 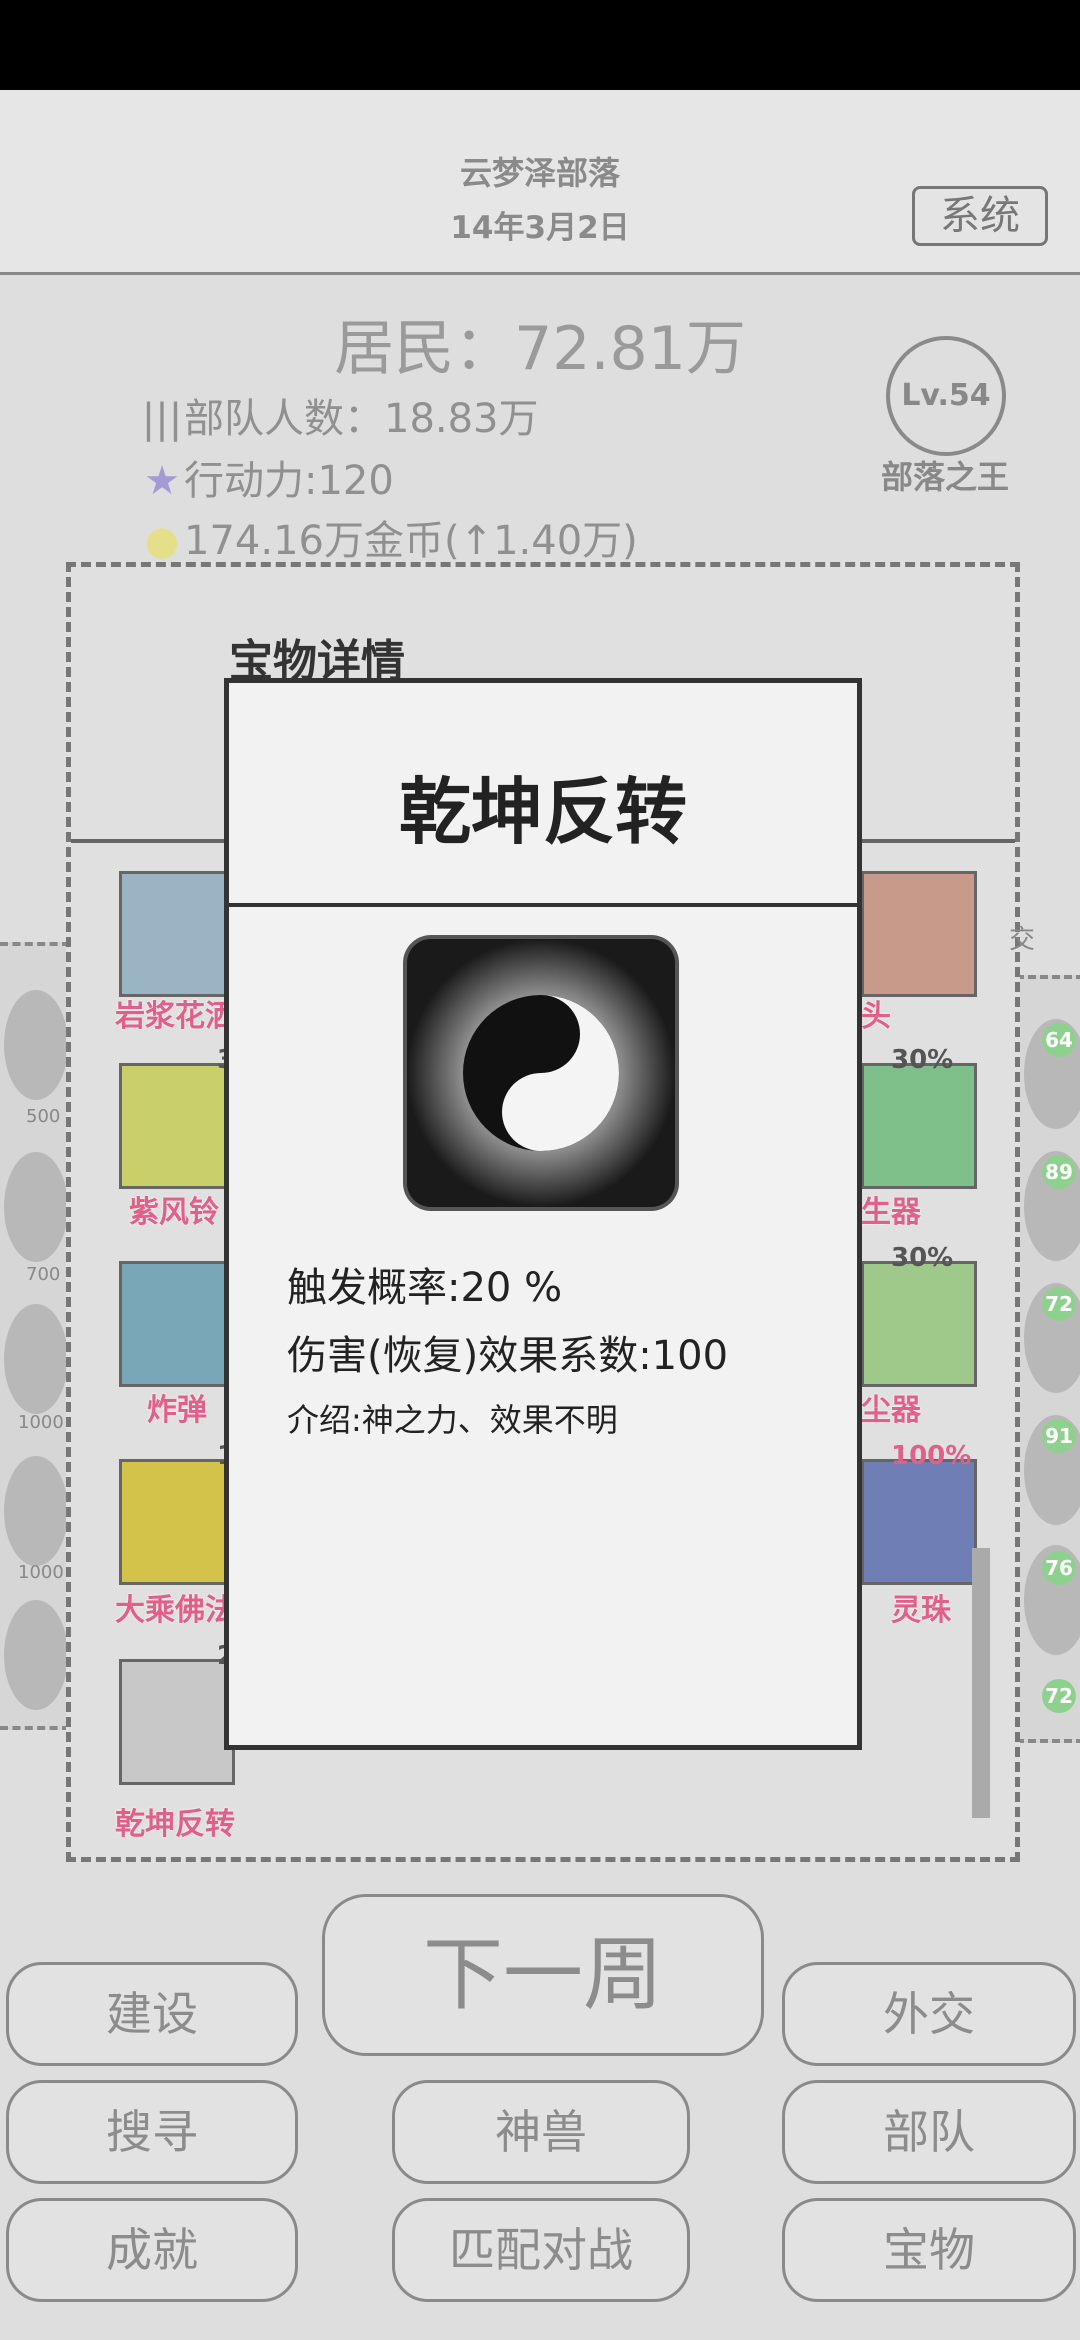 I want to click on gold-text: 174.16万金币(↑1.40万), so click(x=411, y=541).